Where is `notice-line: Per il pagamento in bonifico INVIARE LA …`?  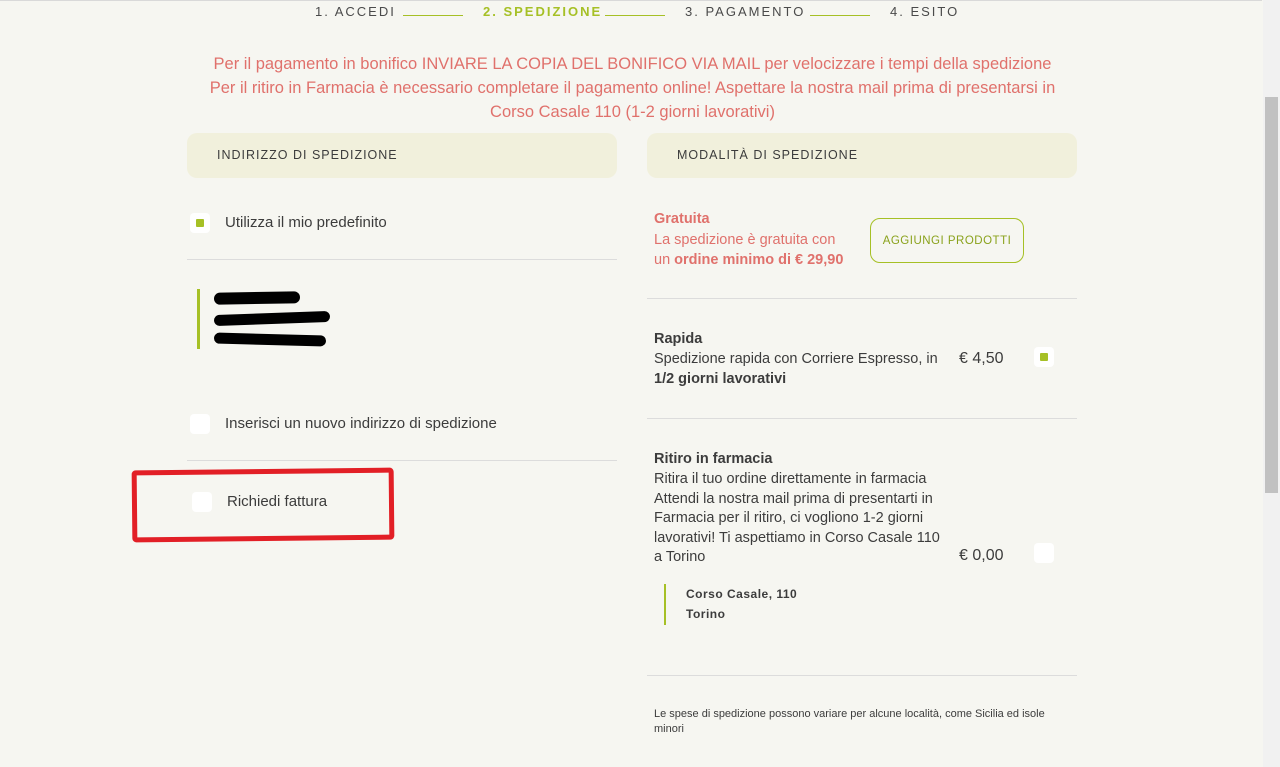
notice-line: Per il pagamento in bonifico INVIARE LA … is located at coordinates (632, 64).